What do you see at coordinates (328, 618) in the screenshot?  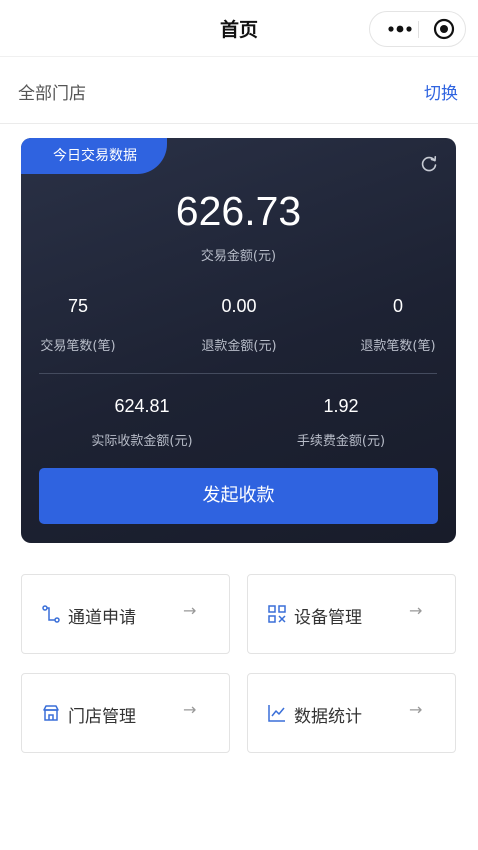 I see `tile-label: 设备管理` at bounding box center [328, 618].